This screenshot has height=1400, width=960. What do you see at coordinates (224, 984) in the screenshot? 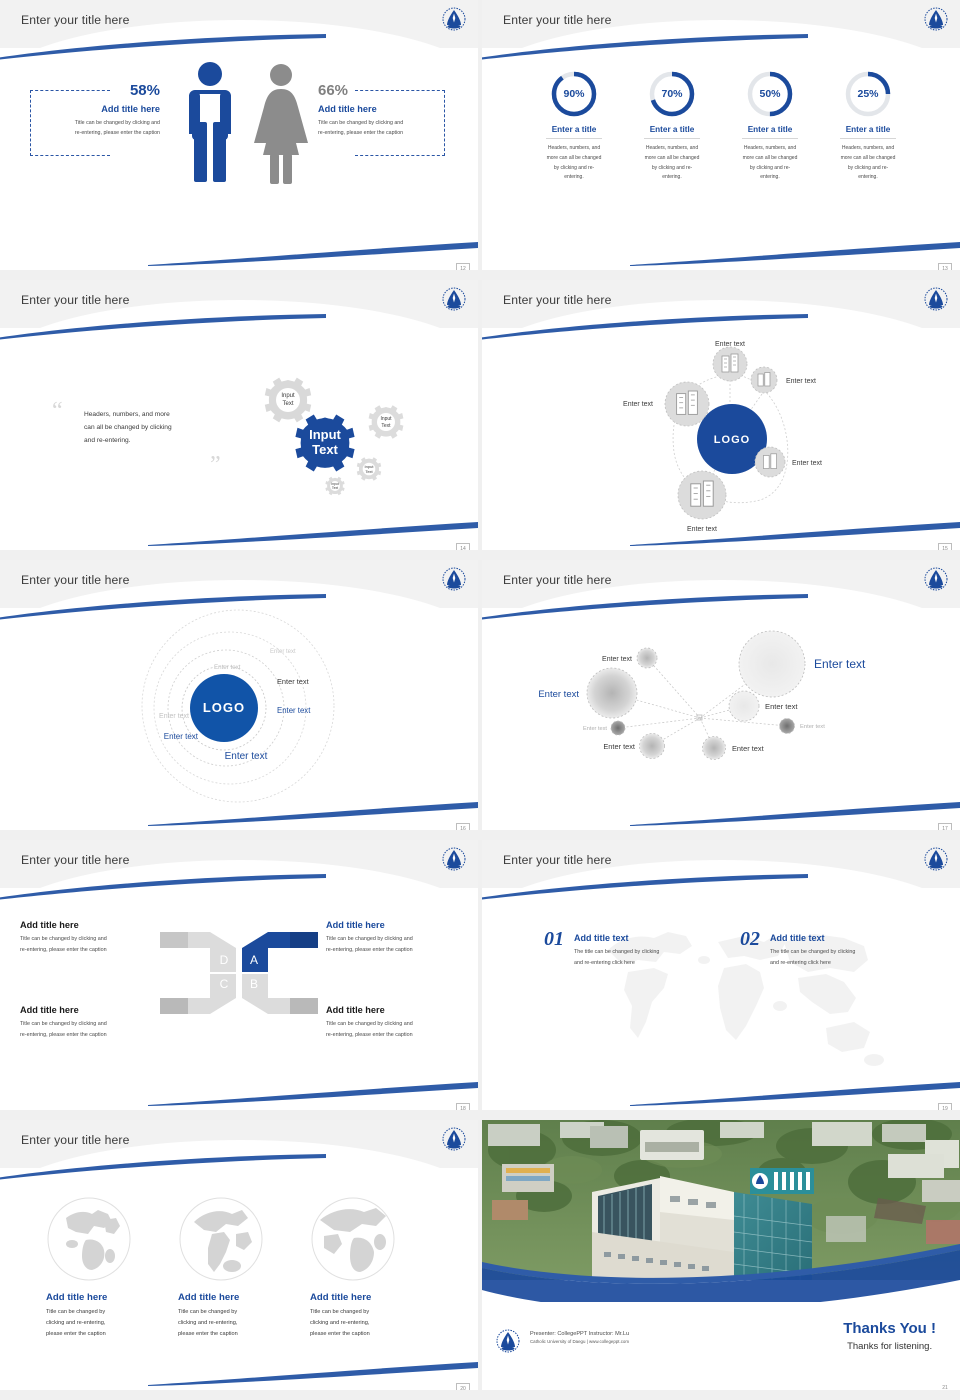
I see `bowtie-label-C: C` at bounding box center [224, 984].